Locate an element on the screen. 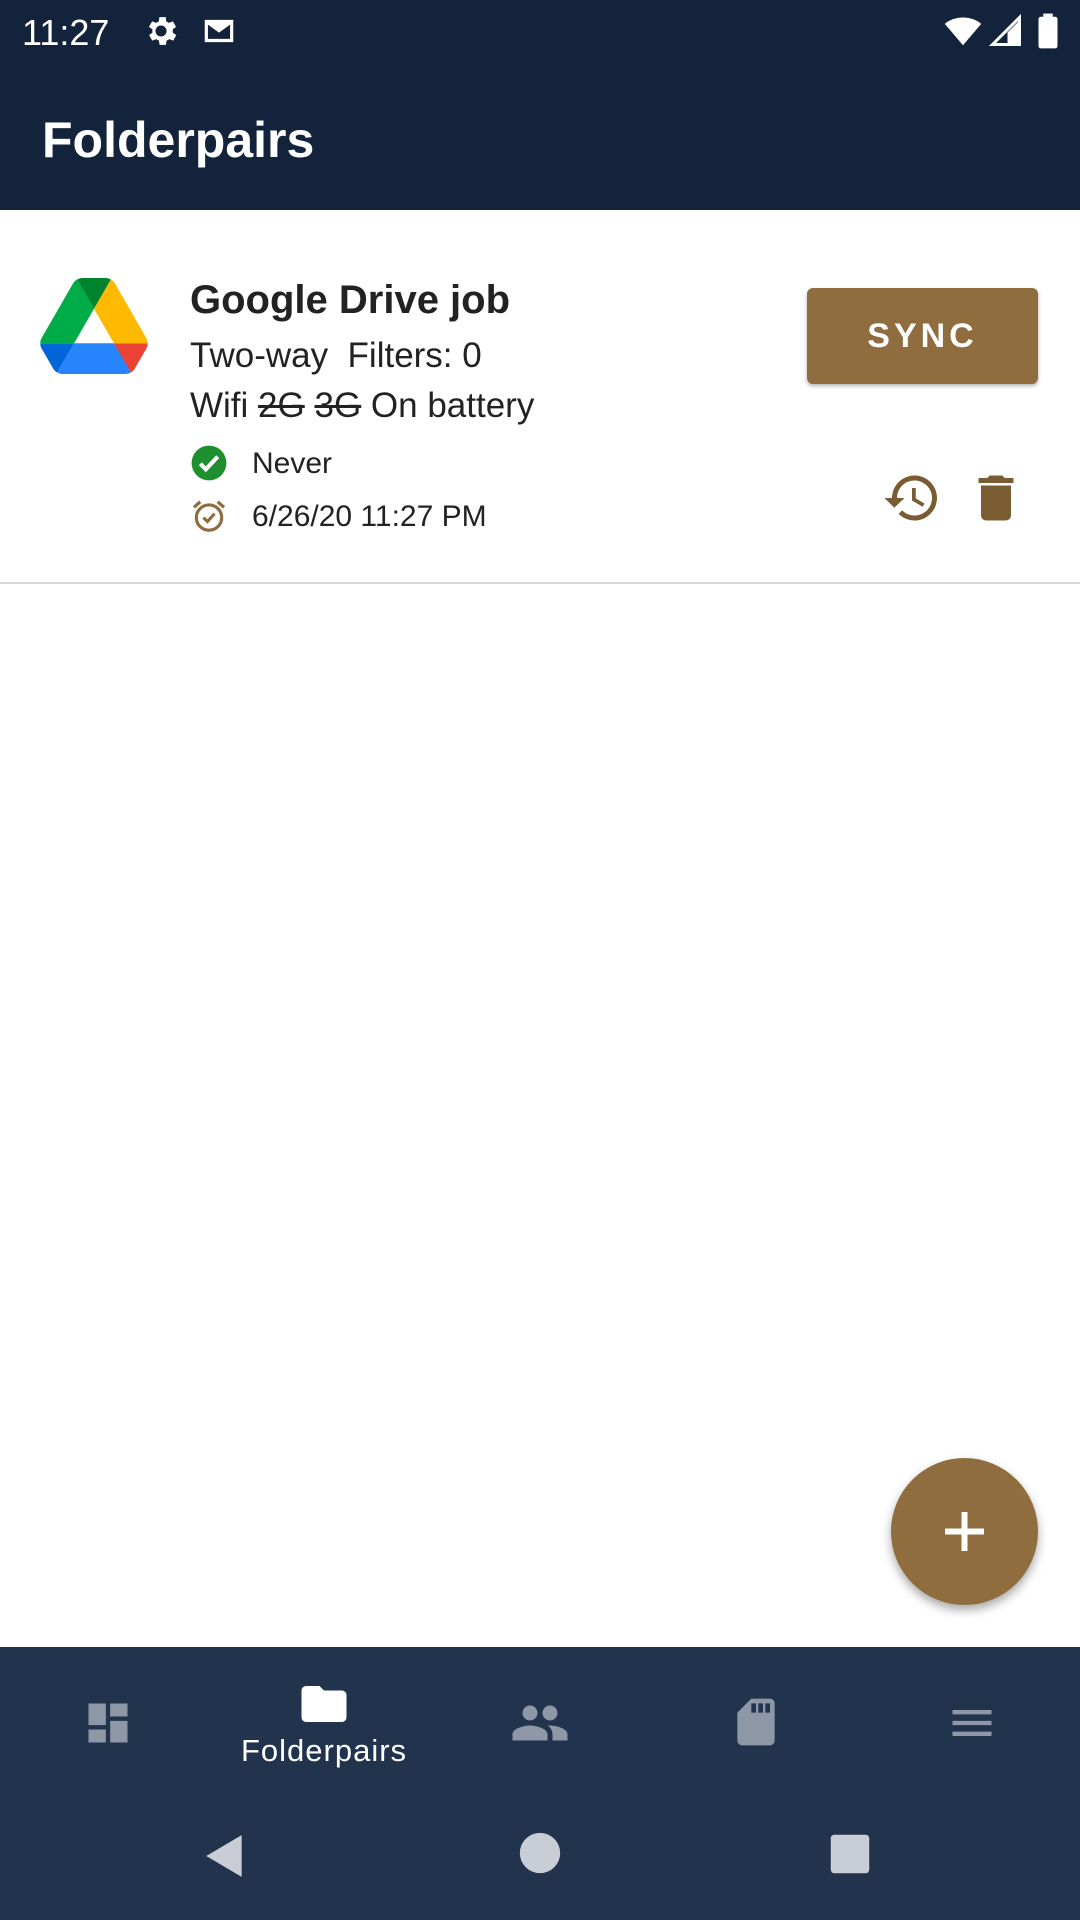  nav-label-folderpairs: Folderpairs is located at coordinates (324, 1750).